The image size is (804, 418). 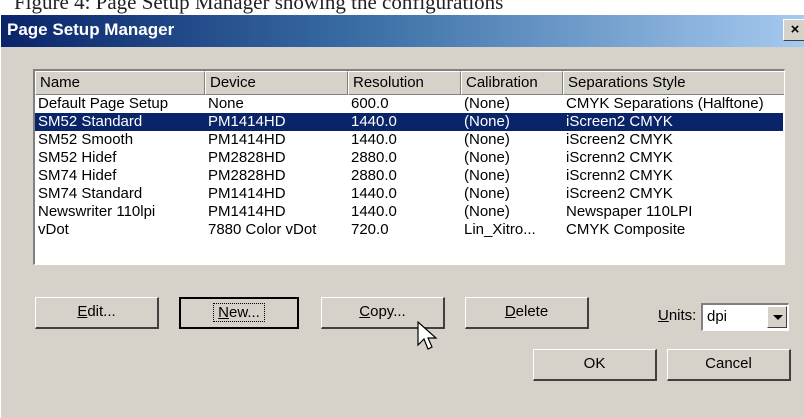 I want to click on column-header-resolution: Resolution, so click(x=404, y=83).